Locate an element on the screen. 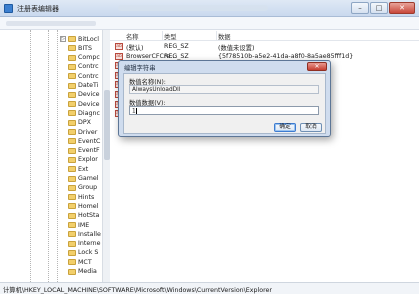 The height and width of the screenshot is (294, 419). title-bar: 注册表编辑器 – □ ✕ is located at coordinates (209, 8).